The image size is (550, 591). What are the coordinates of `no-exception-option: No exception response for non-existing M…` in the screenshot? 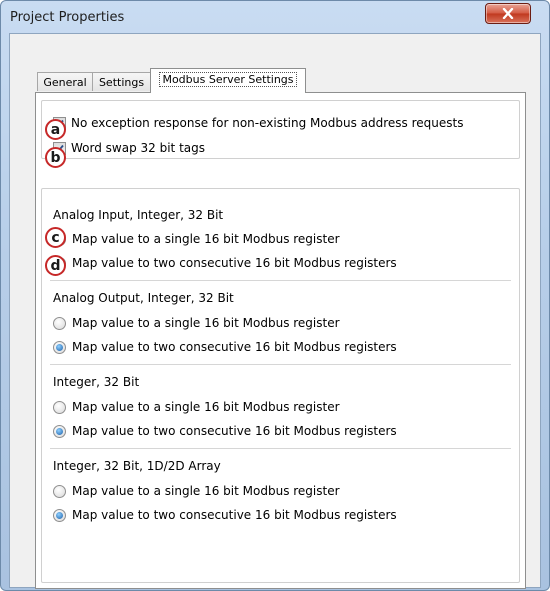 It's located at (258, 123).